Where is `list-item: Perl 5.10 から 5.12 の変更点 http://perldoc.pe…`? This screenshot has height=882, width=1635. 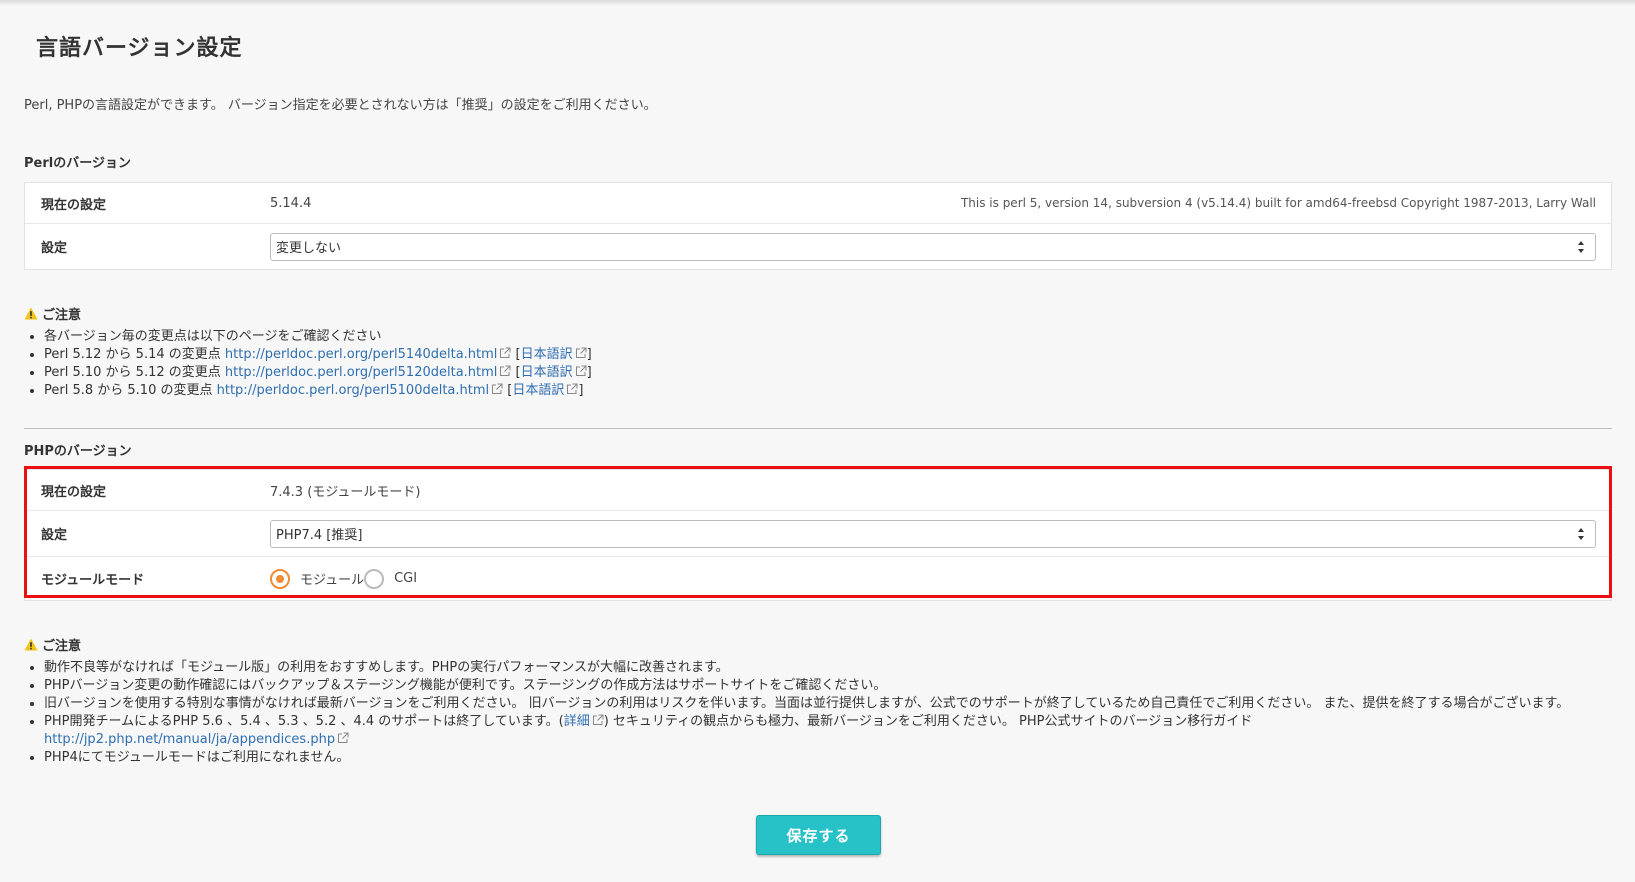
list-item: Perl 5.10 から 5.12 の変更点 http://perldoc.pe… is located at coordinates (318, 373).